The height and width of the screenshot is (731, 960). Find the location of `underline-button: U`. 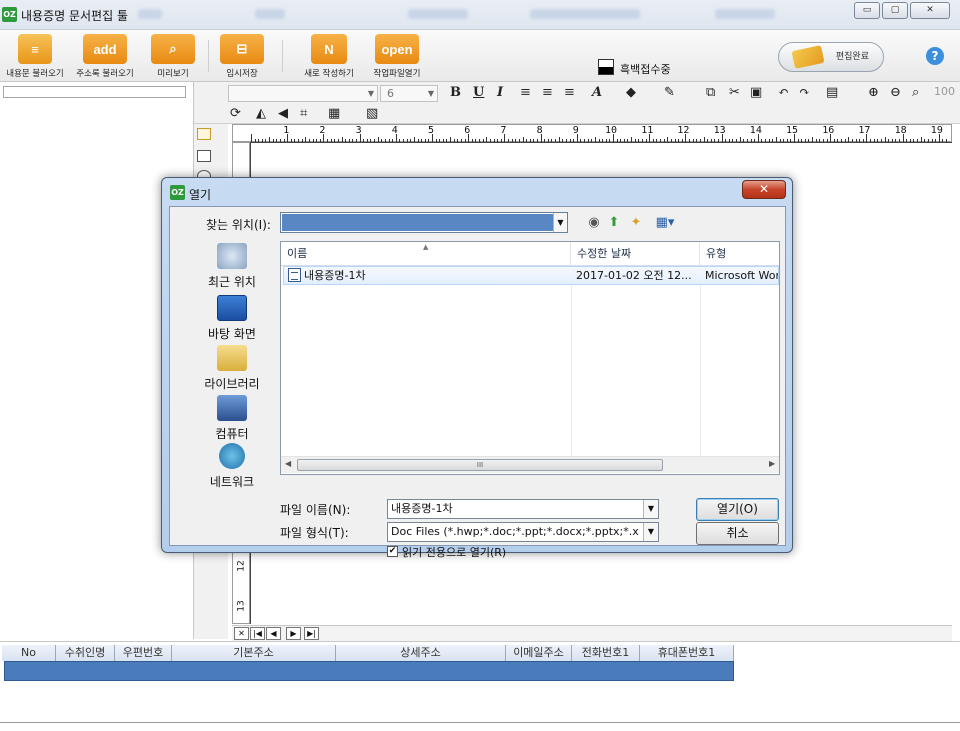

underline-button: U is located at coordinates (478, 92).